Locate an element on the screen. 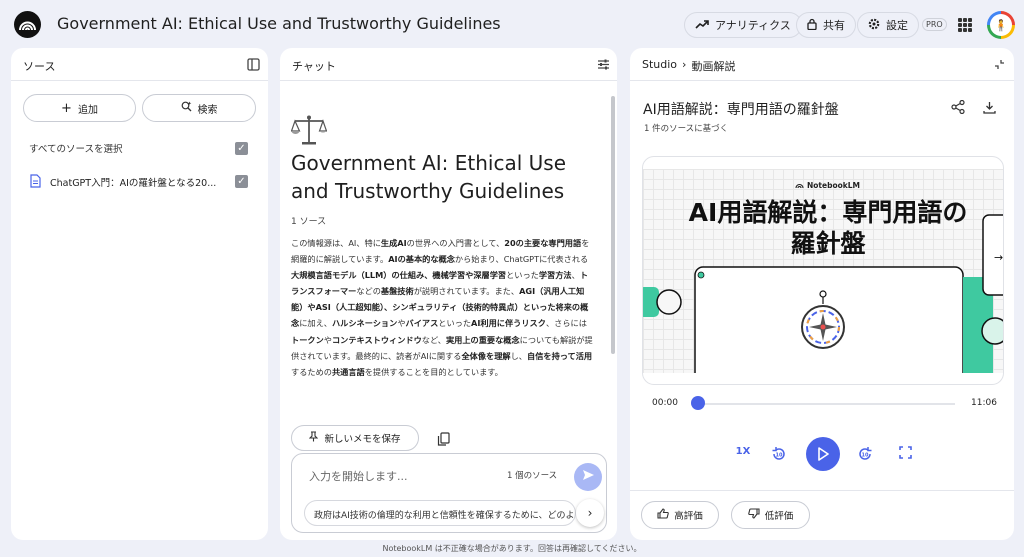 This screenshot has height=557, width=1024. forward-10-button: 10 is located at coordinates (865, 454).